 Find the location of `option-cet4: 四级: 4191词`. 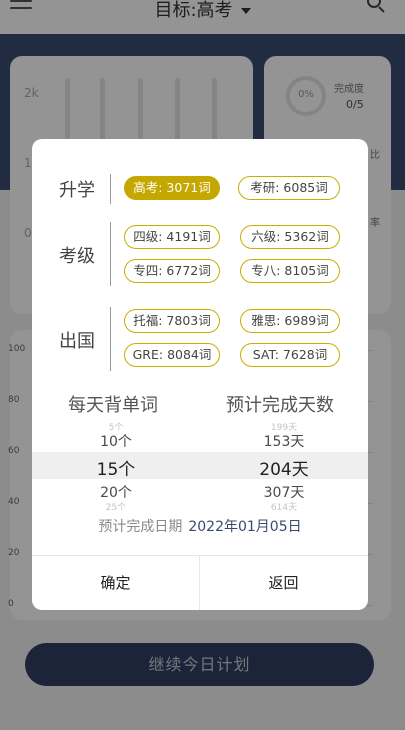

option-cet4: 四级: 4191词 is located at coordinates (172, 237).